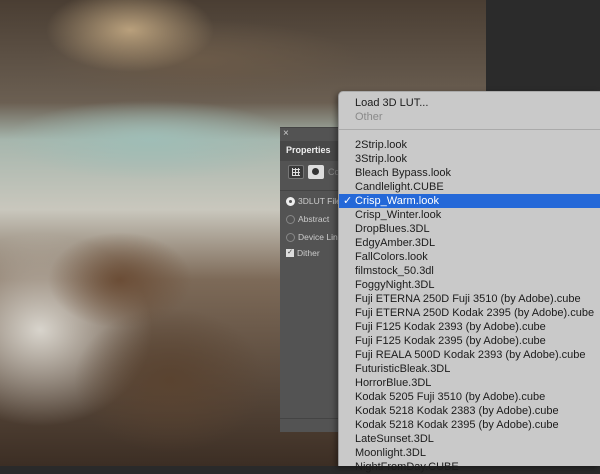  Describe the element at coordinates (469, 129) in the screenshot. I see `menu-separator` at that location.